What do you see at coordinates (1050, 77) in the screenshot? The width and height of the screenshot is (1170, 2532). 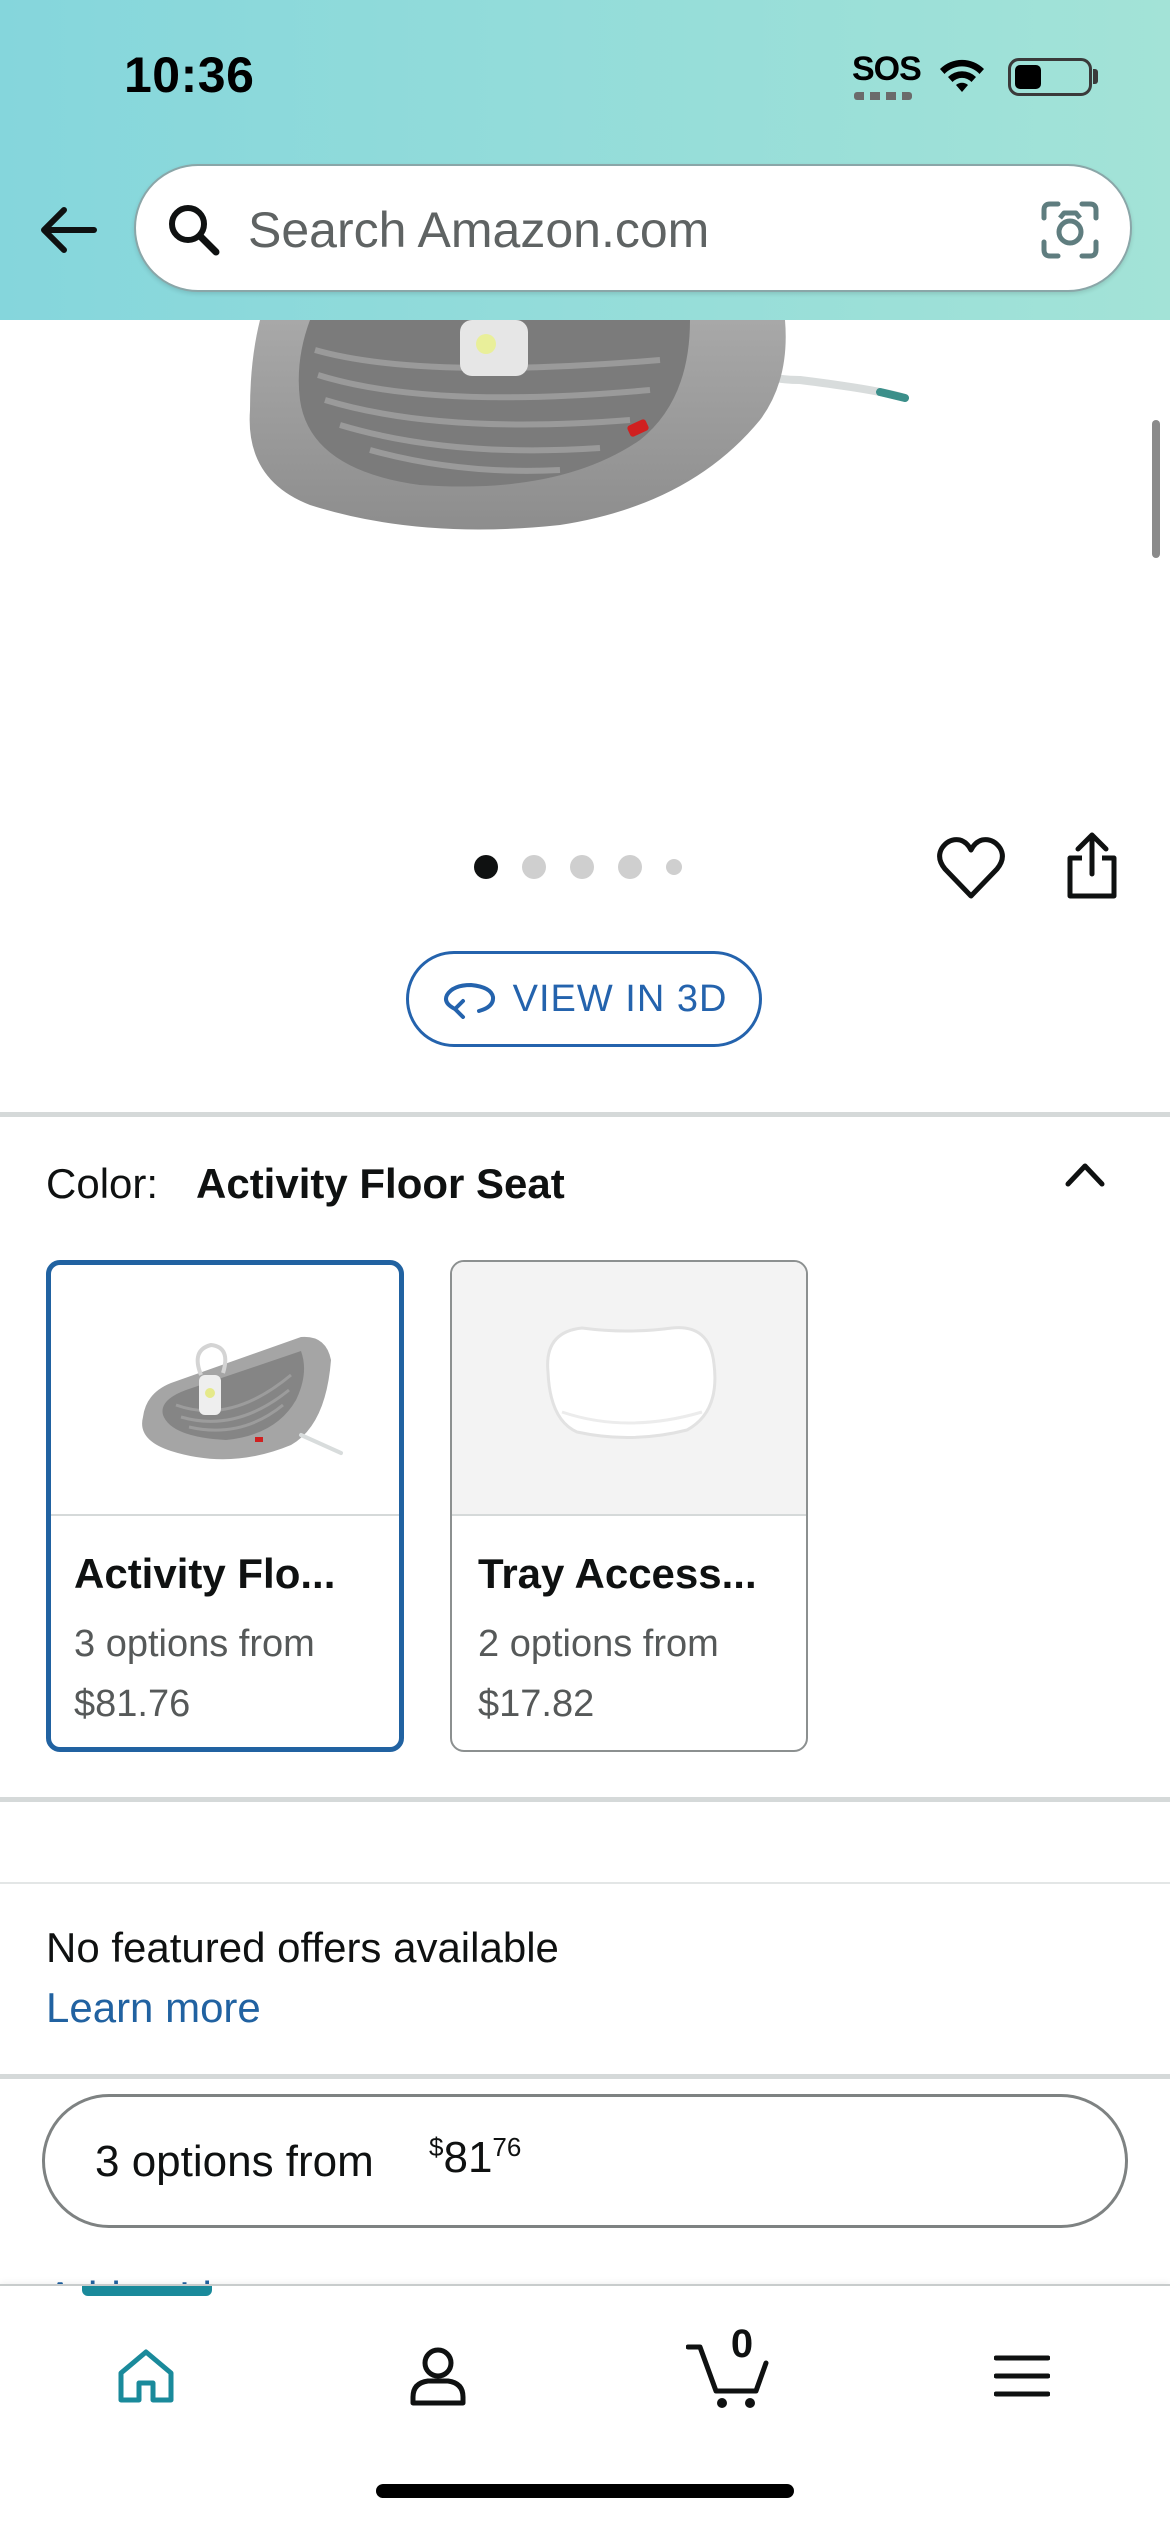 I see `battery-icon` at bounding box center [1050, 77].